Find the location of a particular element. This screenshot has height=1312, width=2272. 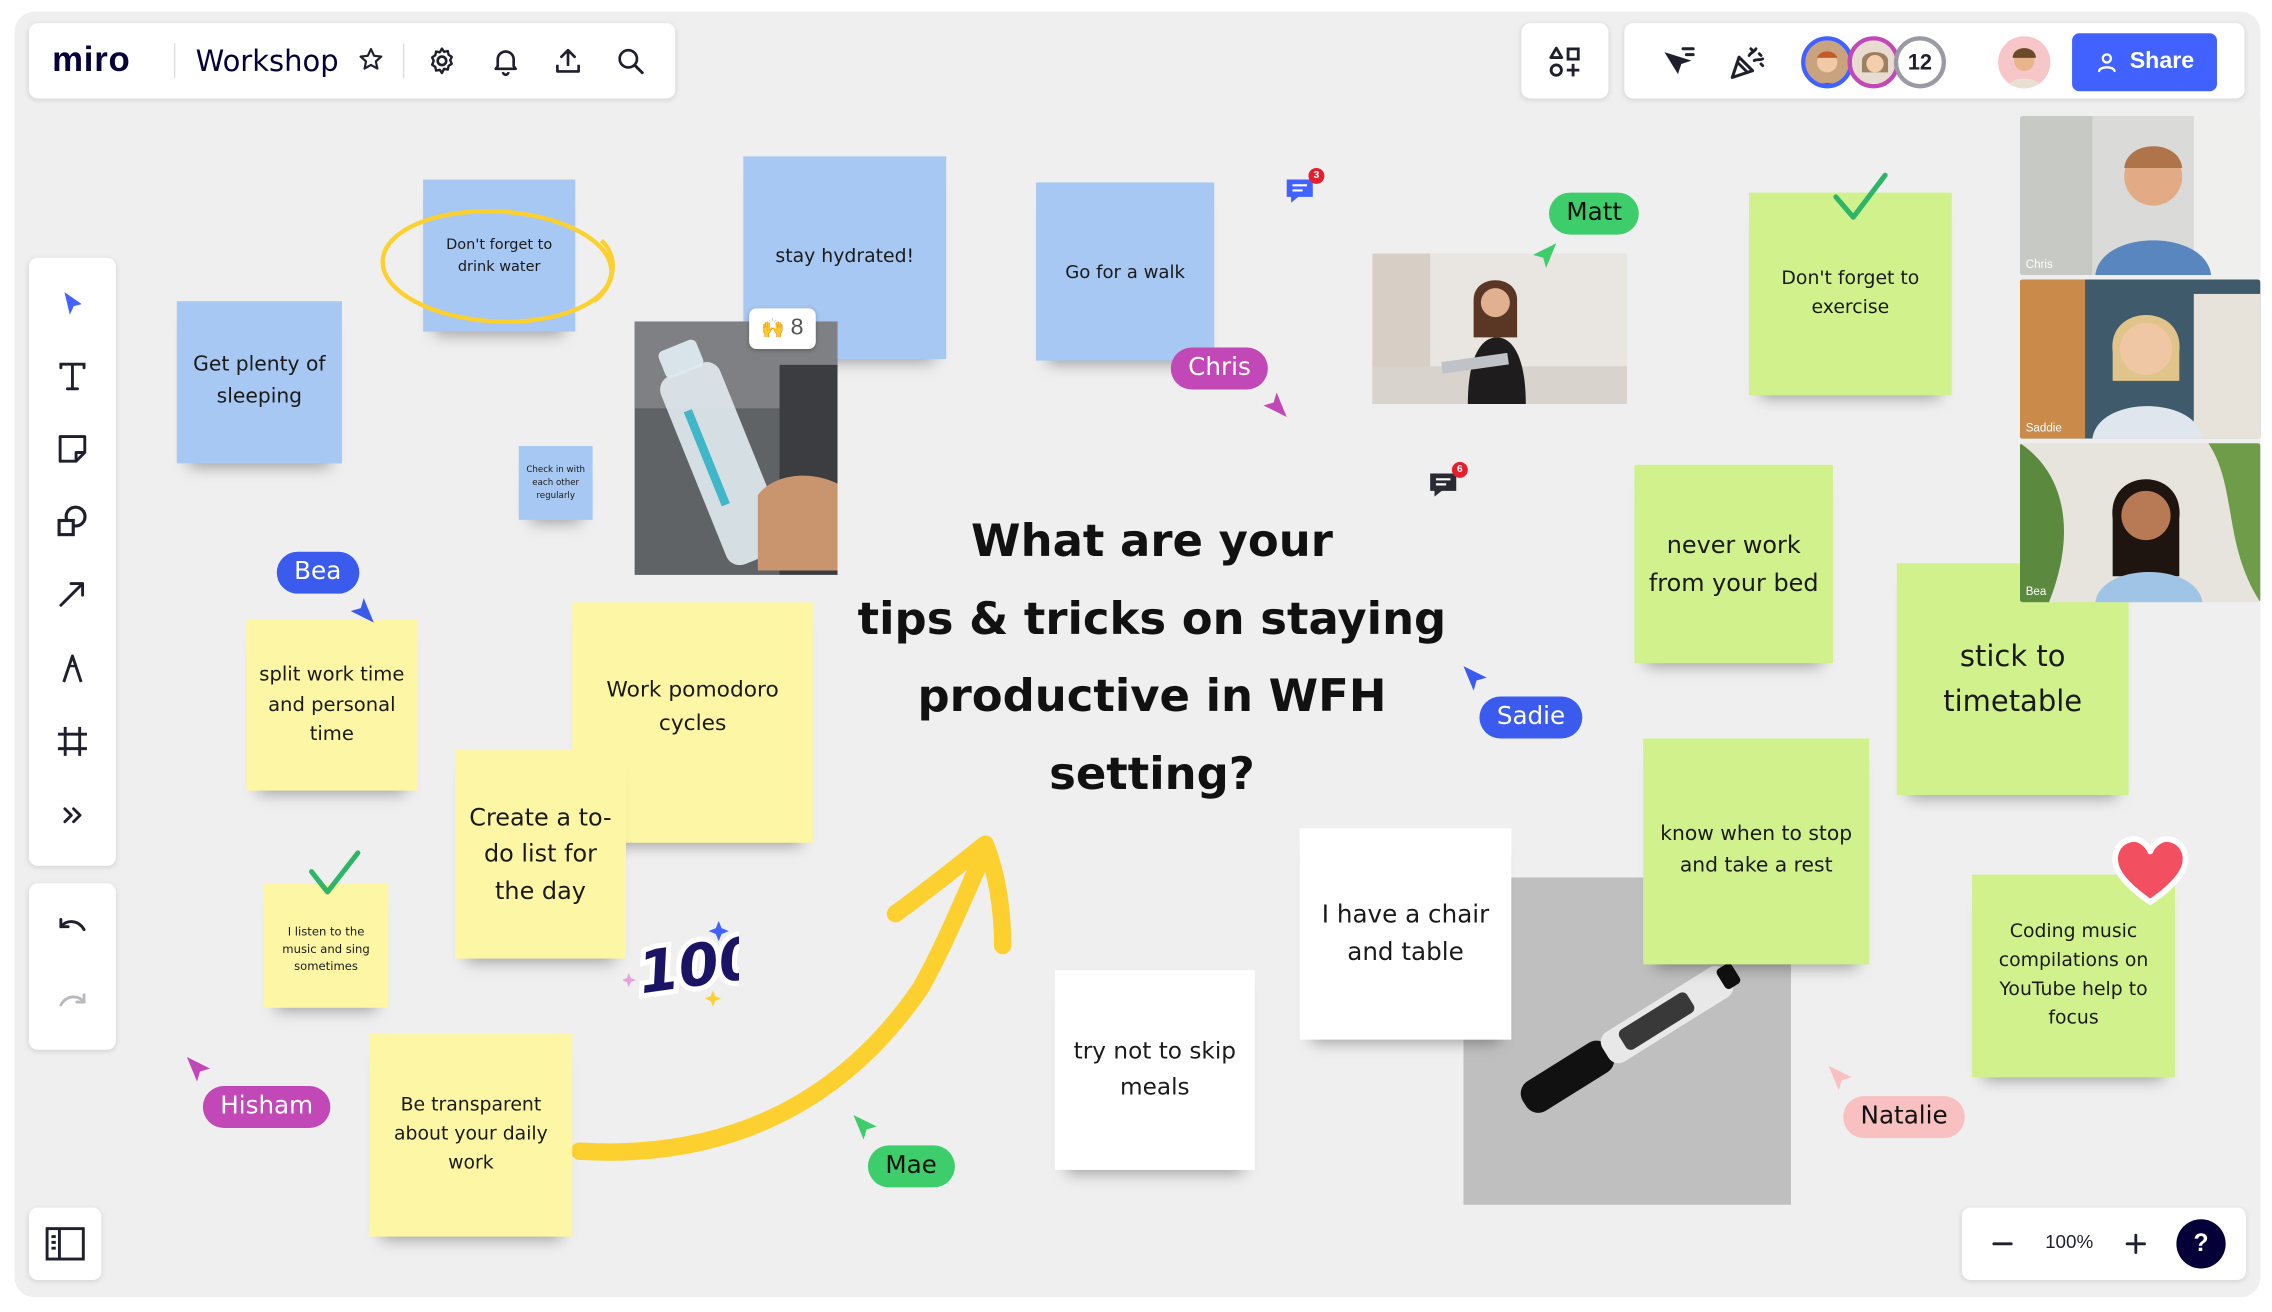

celebrate-icon is located at coordinates (1747, 62).